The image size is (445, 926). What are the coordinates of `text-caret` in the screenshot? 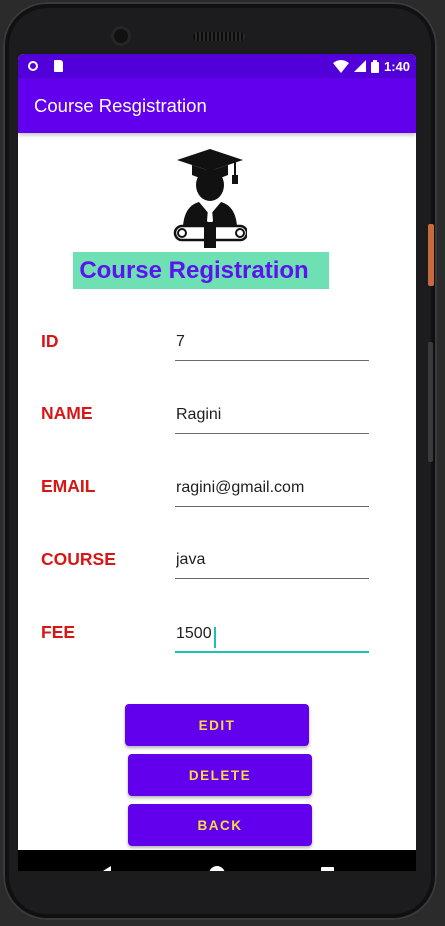 It's located at (215, 637).